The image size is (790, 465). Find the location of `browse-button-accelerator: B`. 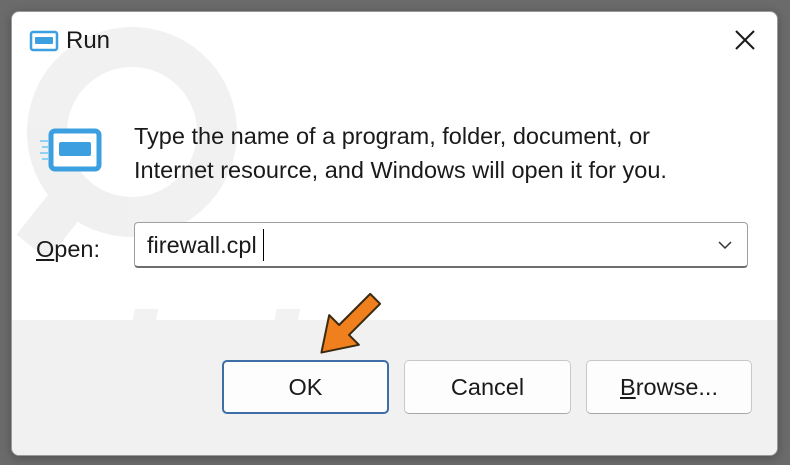

browse-button-accelerator: B is located at coordinates (628, 386).